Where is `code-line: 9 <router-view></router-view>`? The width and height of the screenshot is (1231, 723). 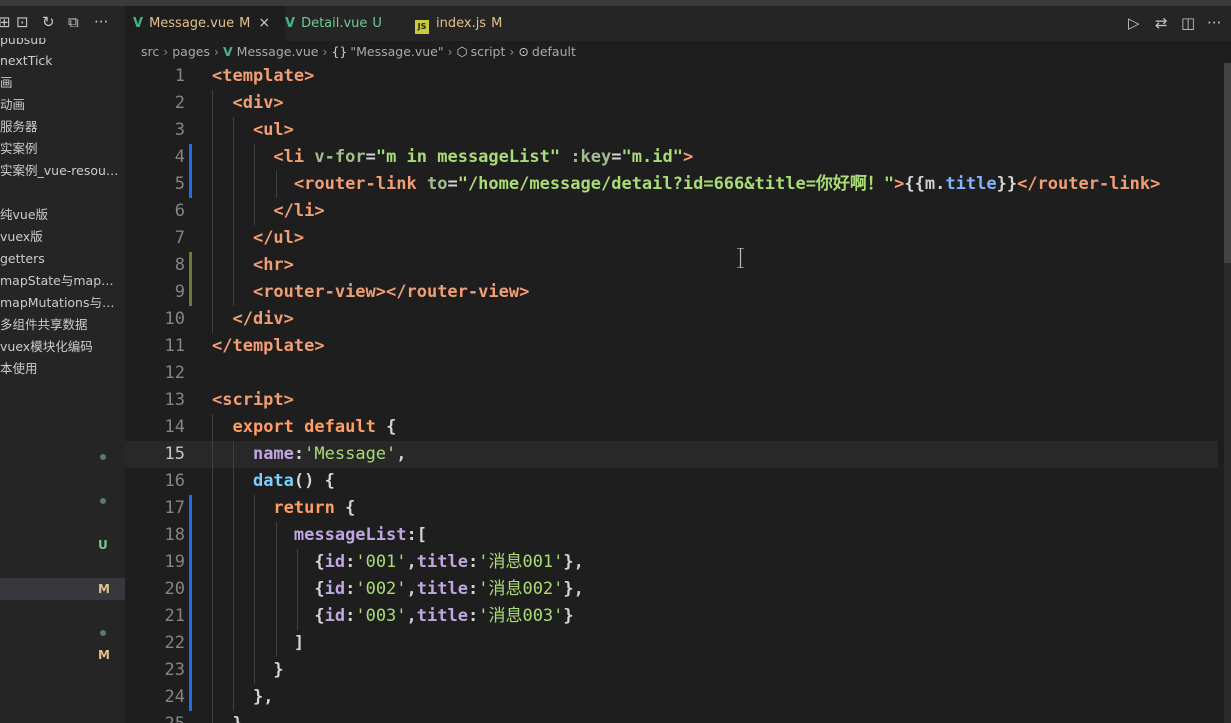
code-line: 9 <router-view></router-view> is located at coordinates (671, 292).